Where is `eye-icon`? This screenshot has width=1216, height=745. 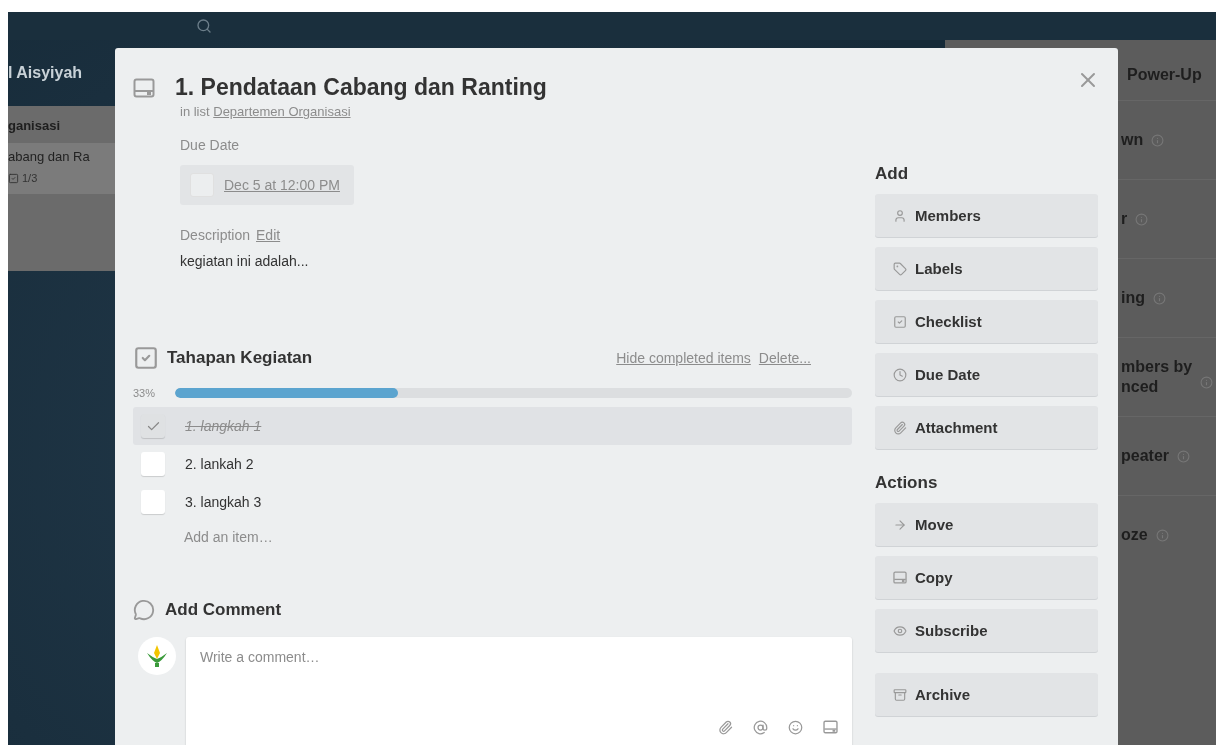 eye-icon is located at coordinates (900, 630).